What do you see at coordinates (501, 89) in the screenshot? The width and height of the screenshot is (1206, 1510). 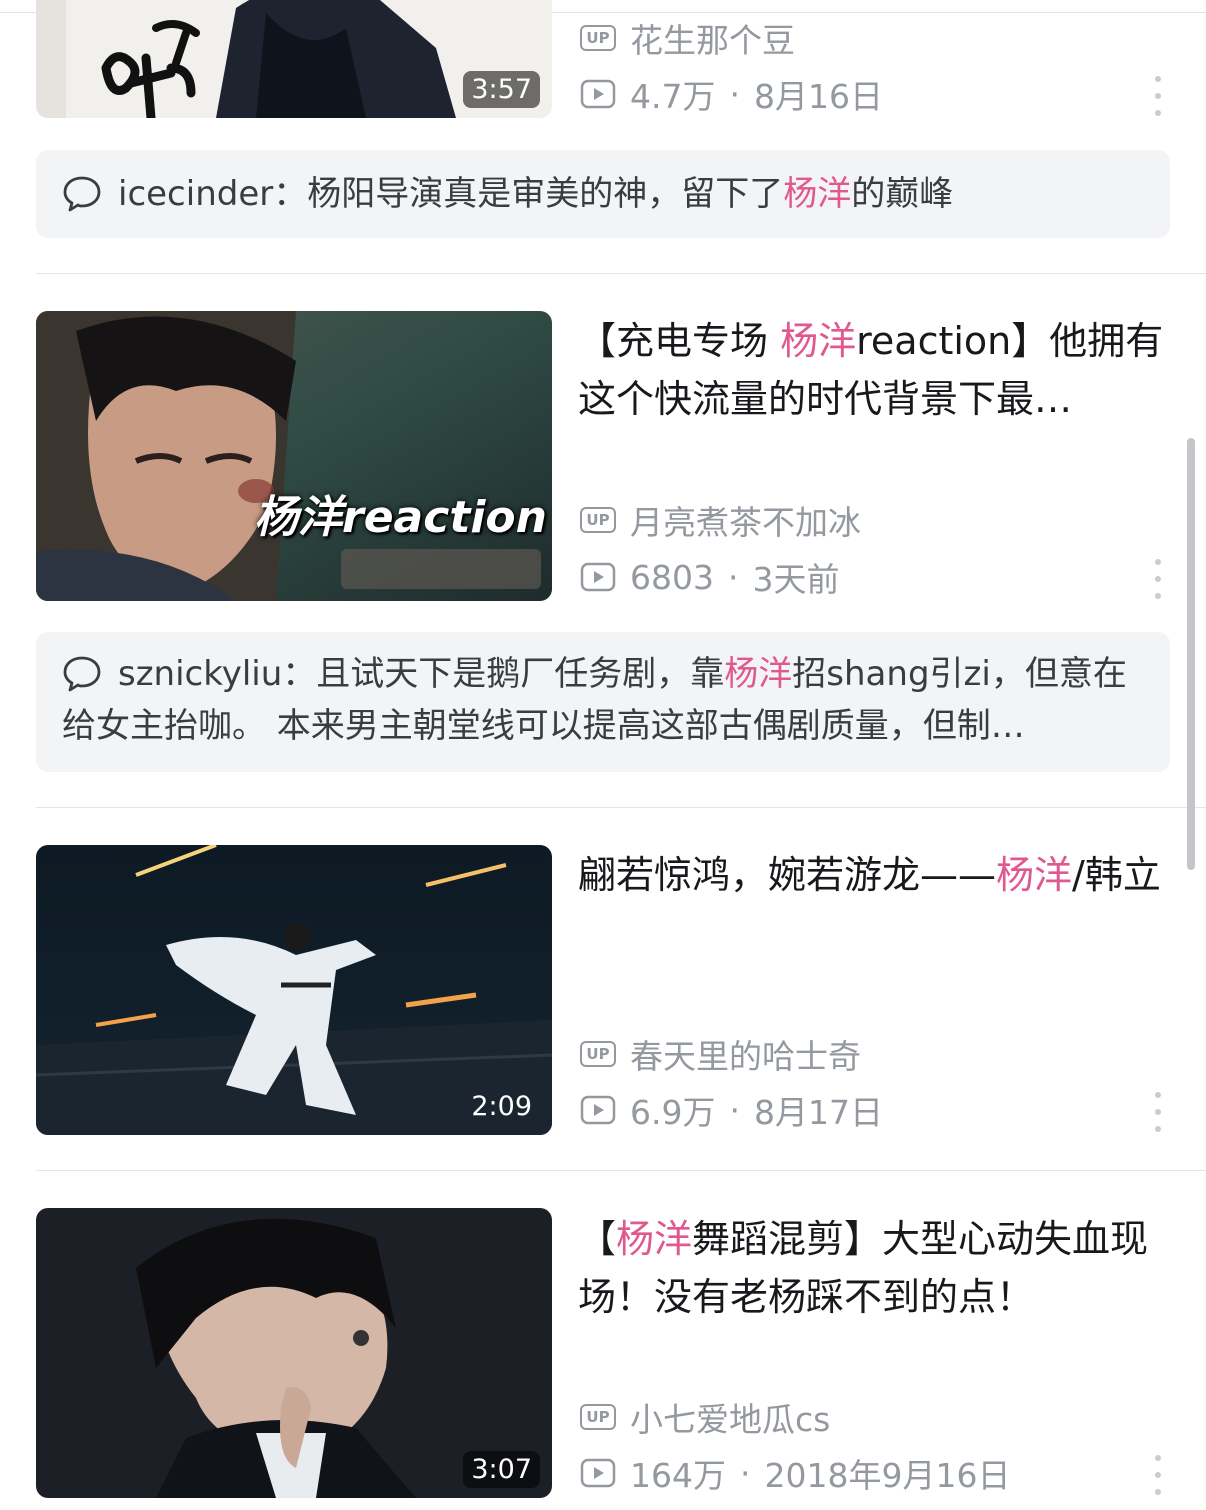 I see `video-duration: 3:57` at bounding box center [501, 89].